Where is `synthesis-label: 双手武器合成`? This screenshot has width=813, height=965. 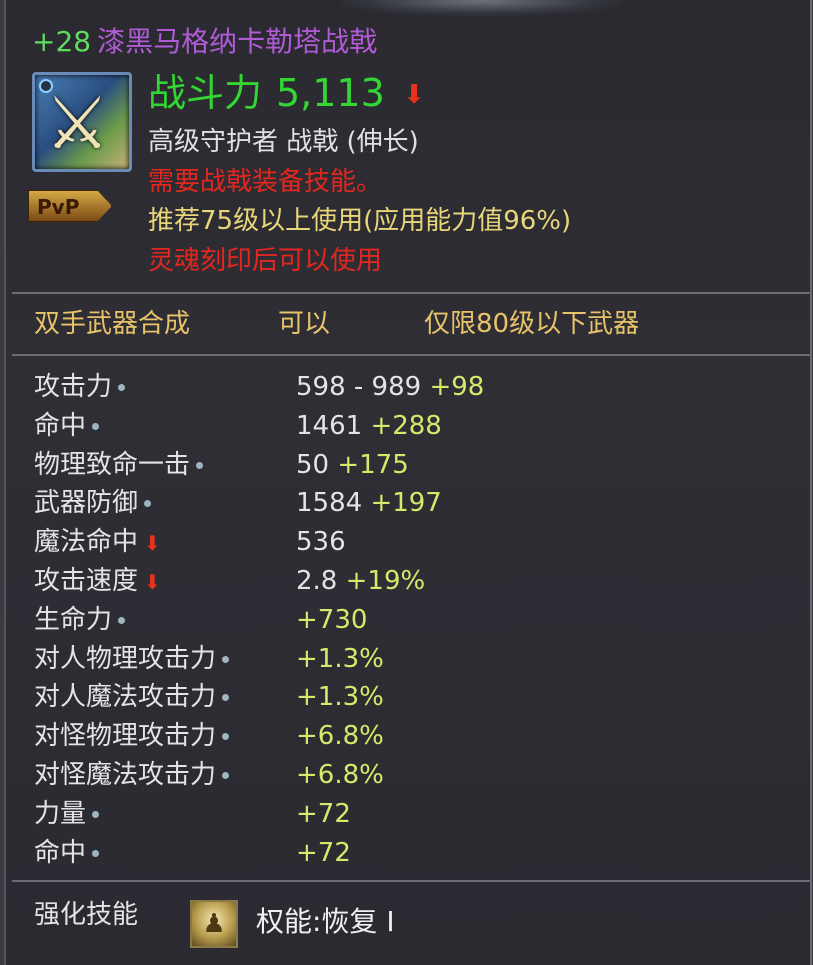
synthesis-label: 双手武器合成 is located at coordinates (112, 324).